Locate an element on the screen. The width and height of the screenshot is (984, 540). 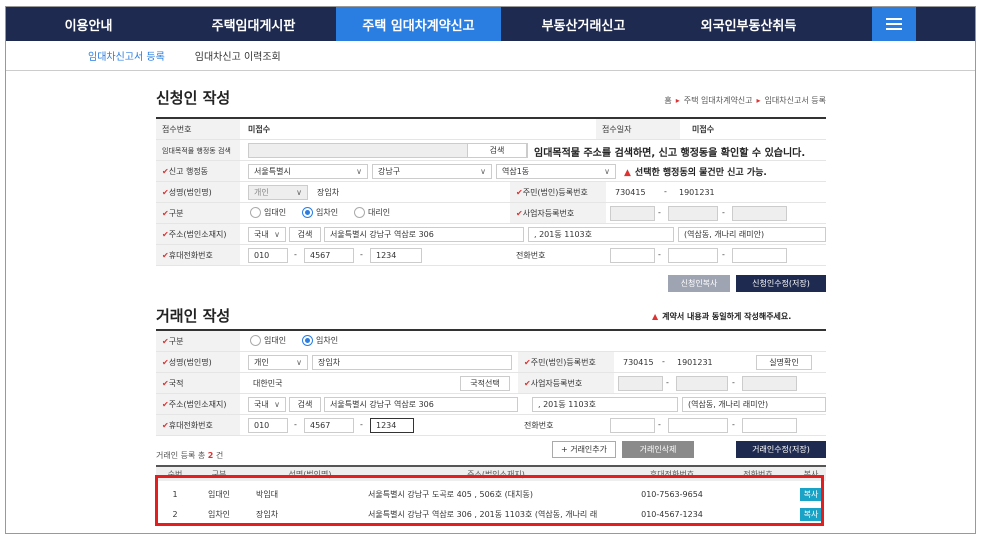
resident-front: 730415 is located at coordinates (635, 192).